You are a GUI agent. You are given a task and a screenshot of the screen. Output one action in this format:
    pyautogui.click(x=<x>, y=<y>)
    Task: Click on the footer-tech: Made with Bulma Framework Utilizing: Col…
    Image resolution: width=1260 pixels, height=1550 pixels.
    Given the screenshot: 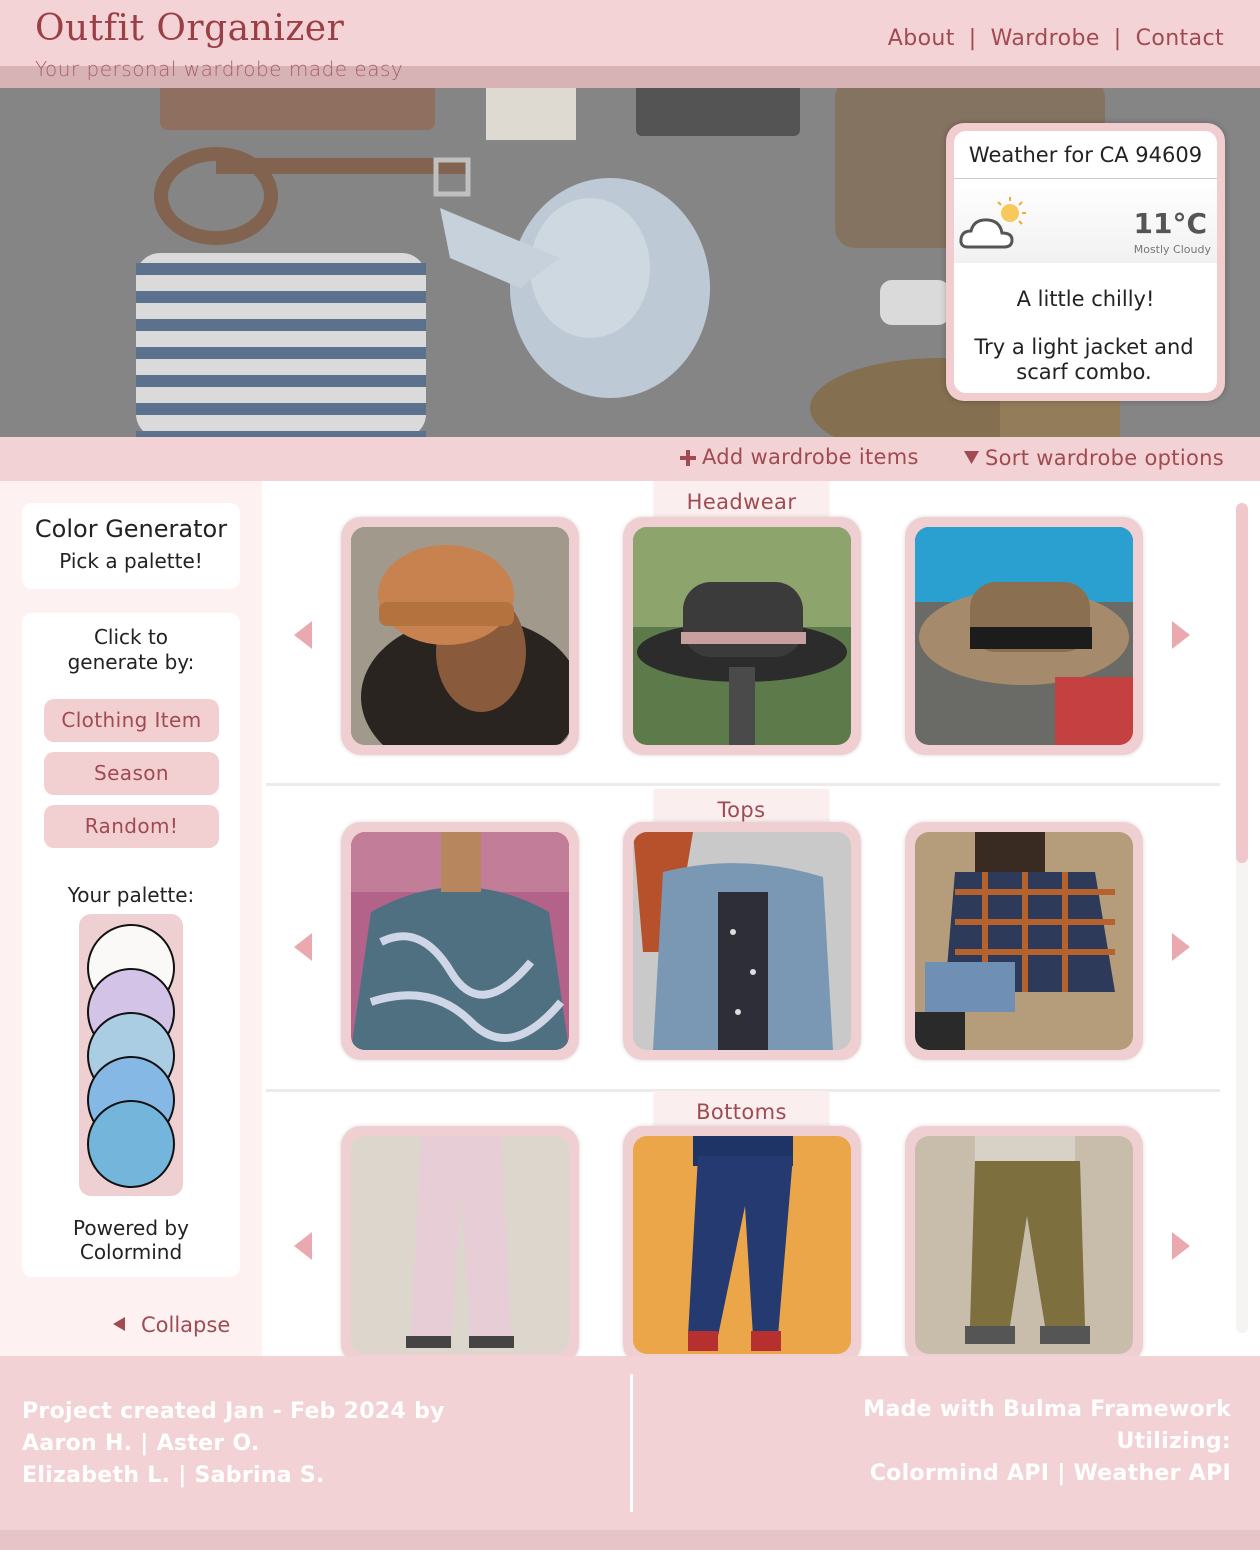 What is the action you would take?
    pyautogui.click(x=1047, y=1442)
    